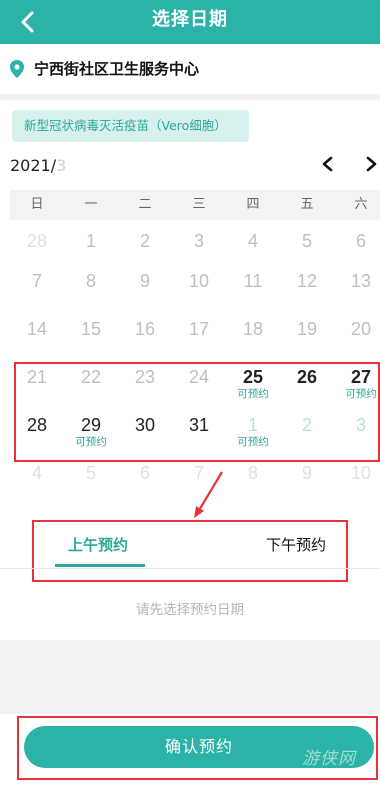 This screenshot has height=797, width=380. I want to click on vaccine-tag: 新型冠状病毒灭活疫苗（Vero细胞）, so click(130, 126).